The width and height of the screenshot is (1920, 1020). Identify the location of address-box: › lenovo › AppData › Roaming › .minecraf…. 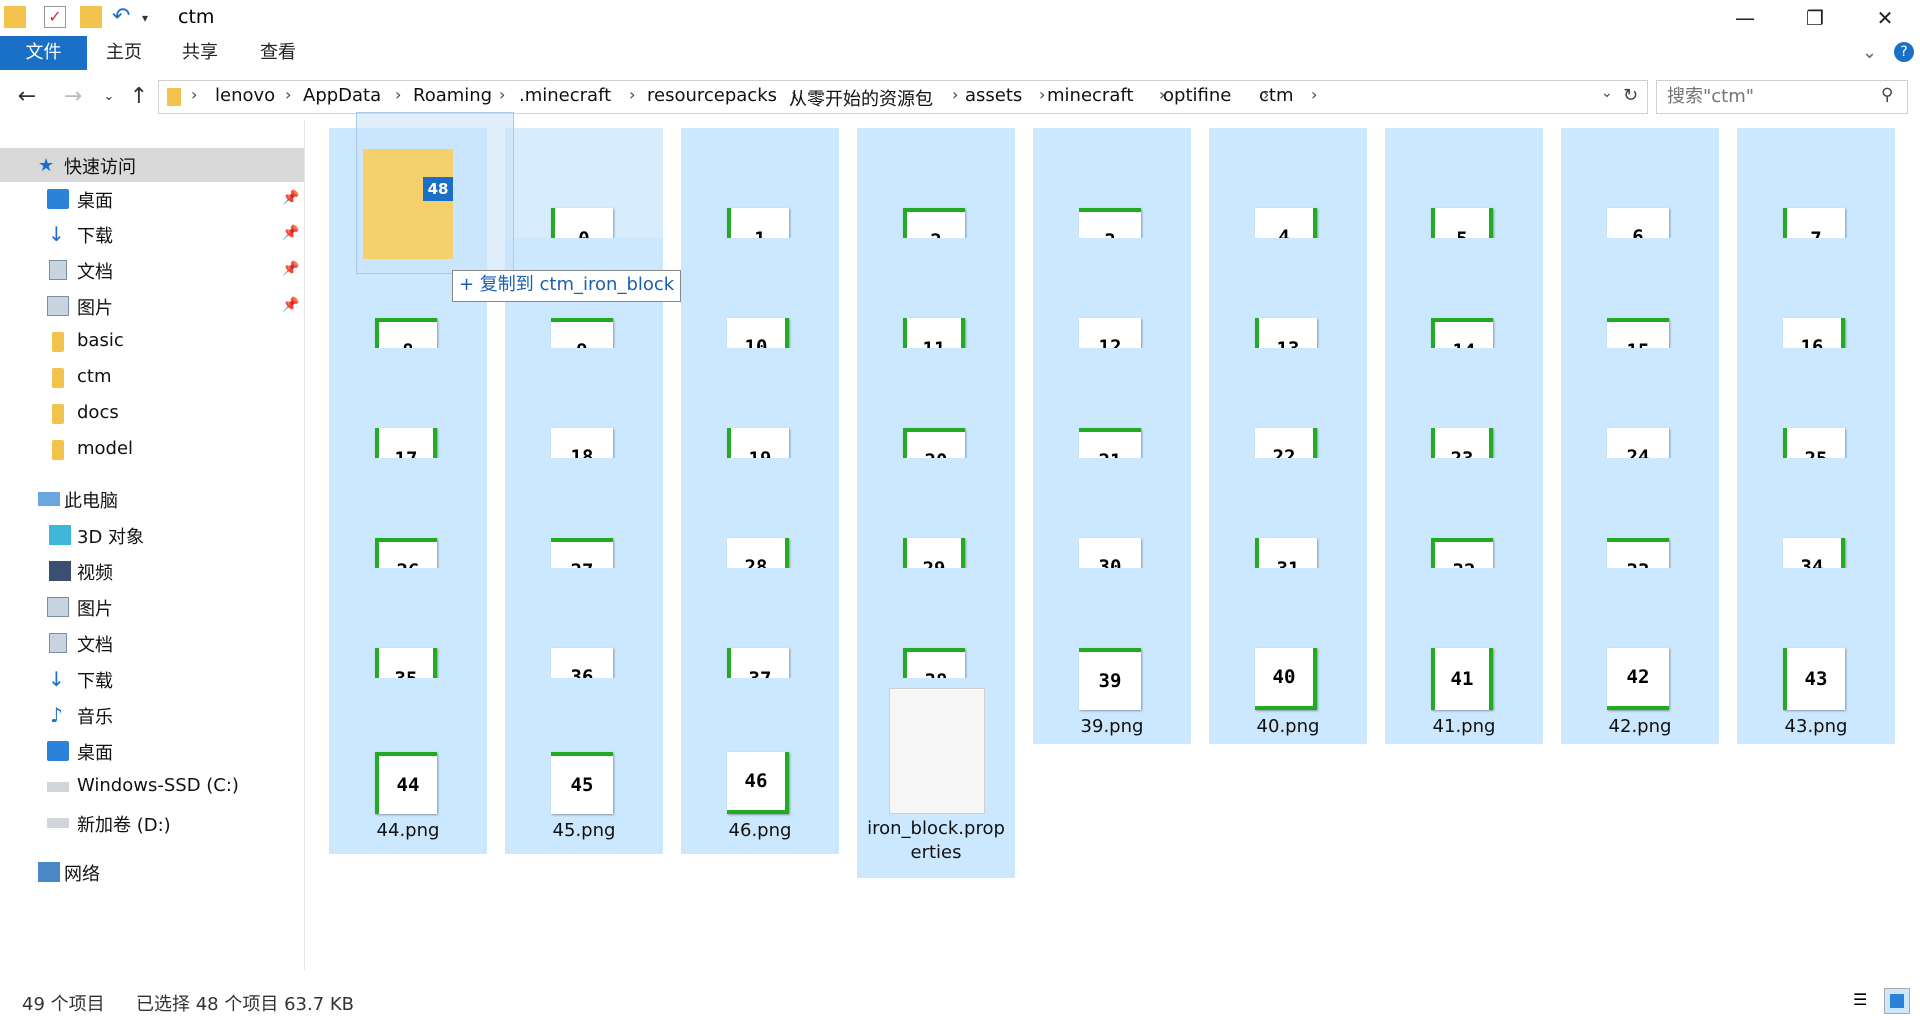
(903, 97).